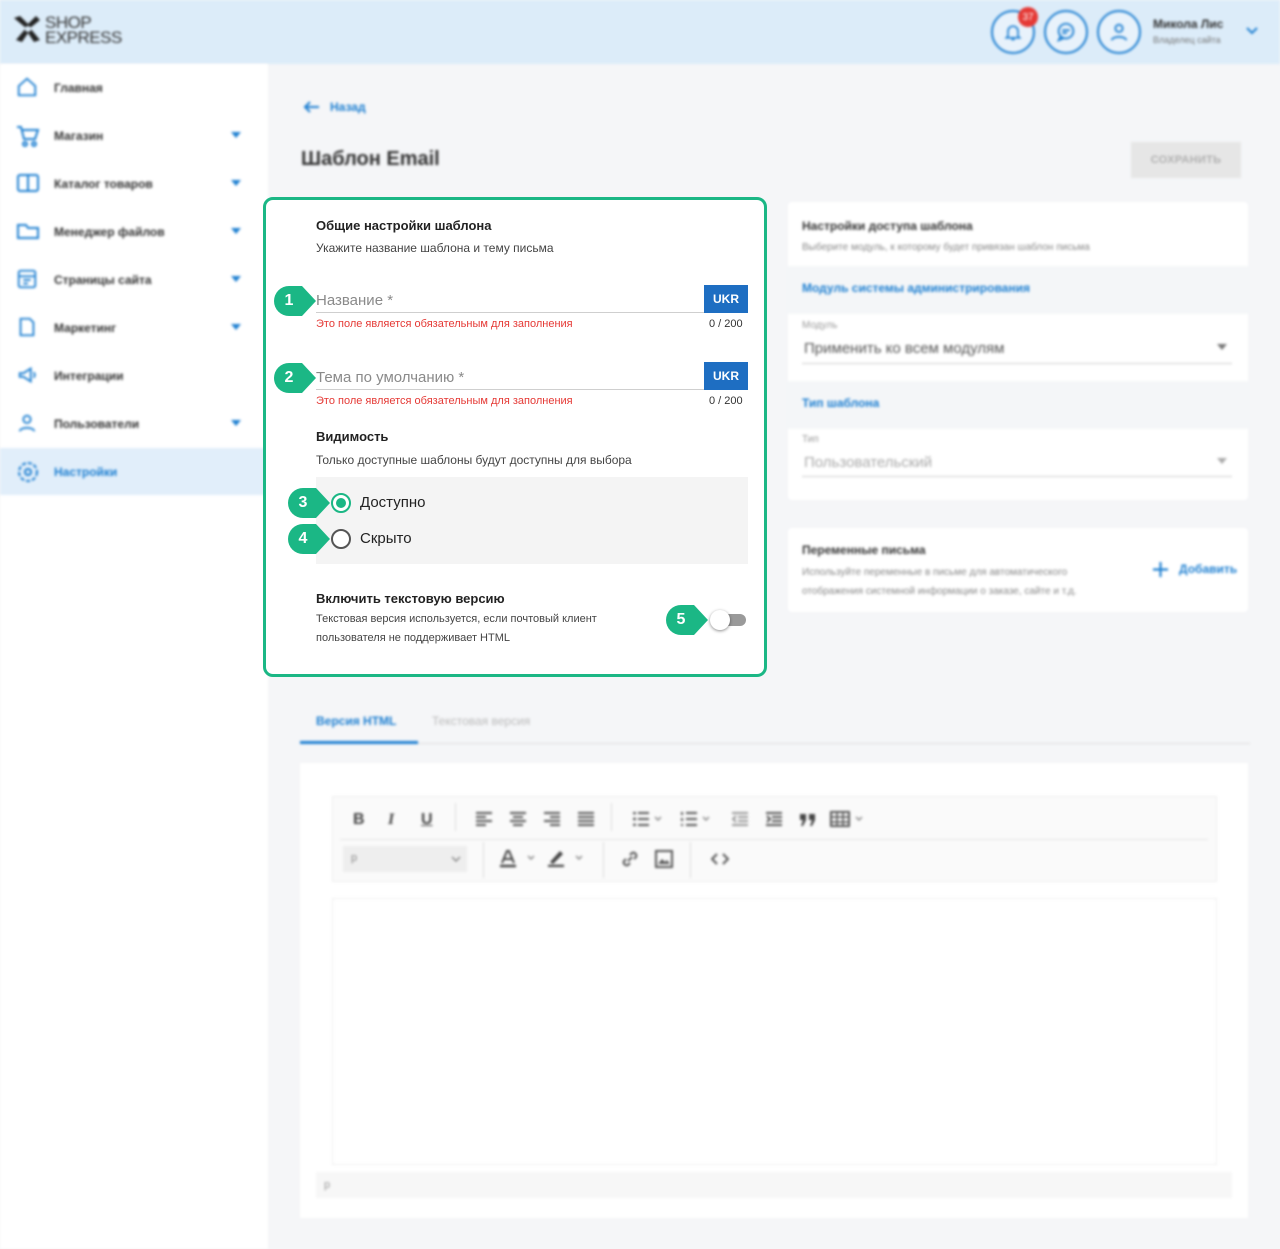  I want to click on bold-icon: B, so click(359, 820).